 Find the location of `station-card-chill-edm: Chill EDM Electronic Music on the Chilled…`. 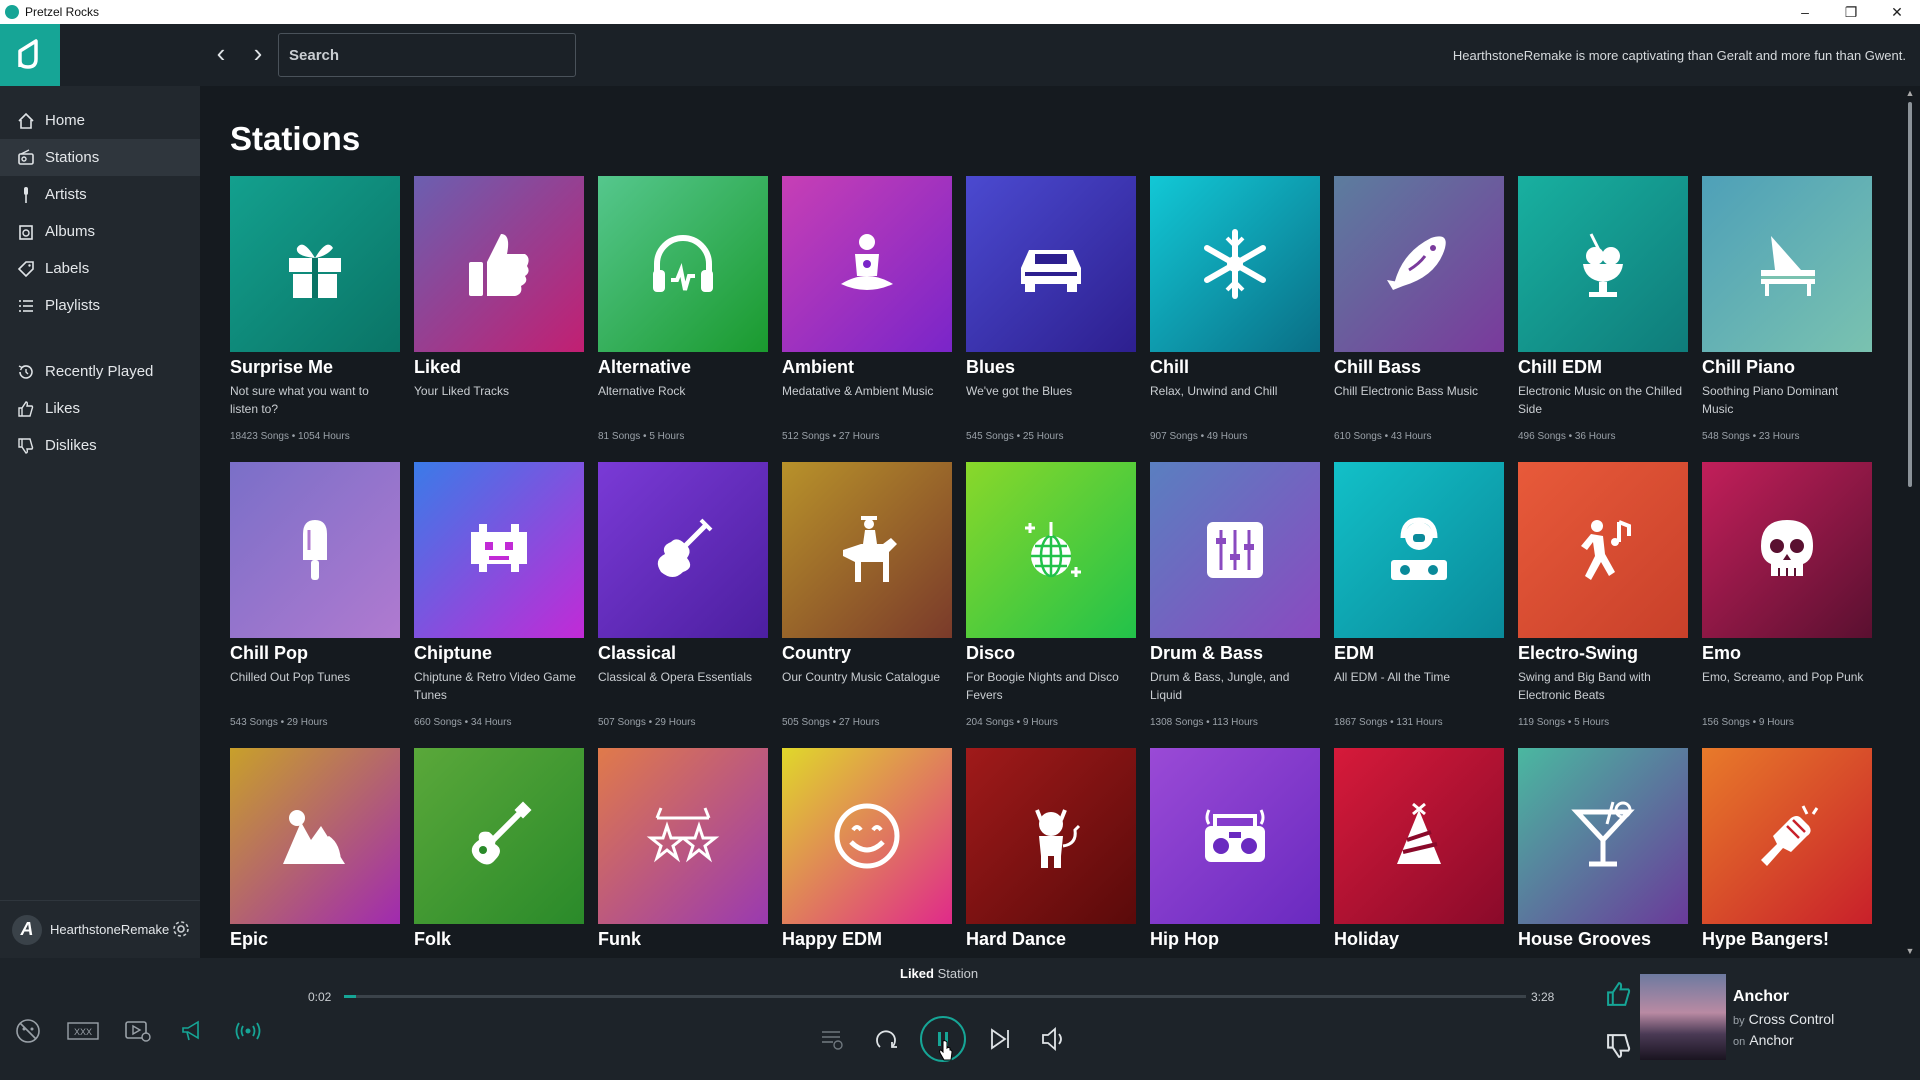

station-card-chill-edm: Chill EDM Electronic Music on the Chilled… is located at coordinates (1603, 311).